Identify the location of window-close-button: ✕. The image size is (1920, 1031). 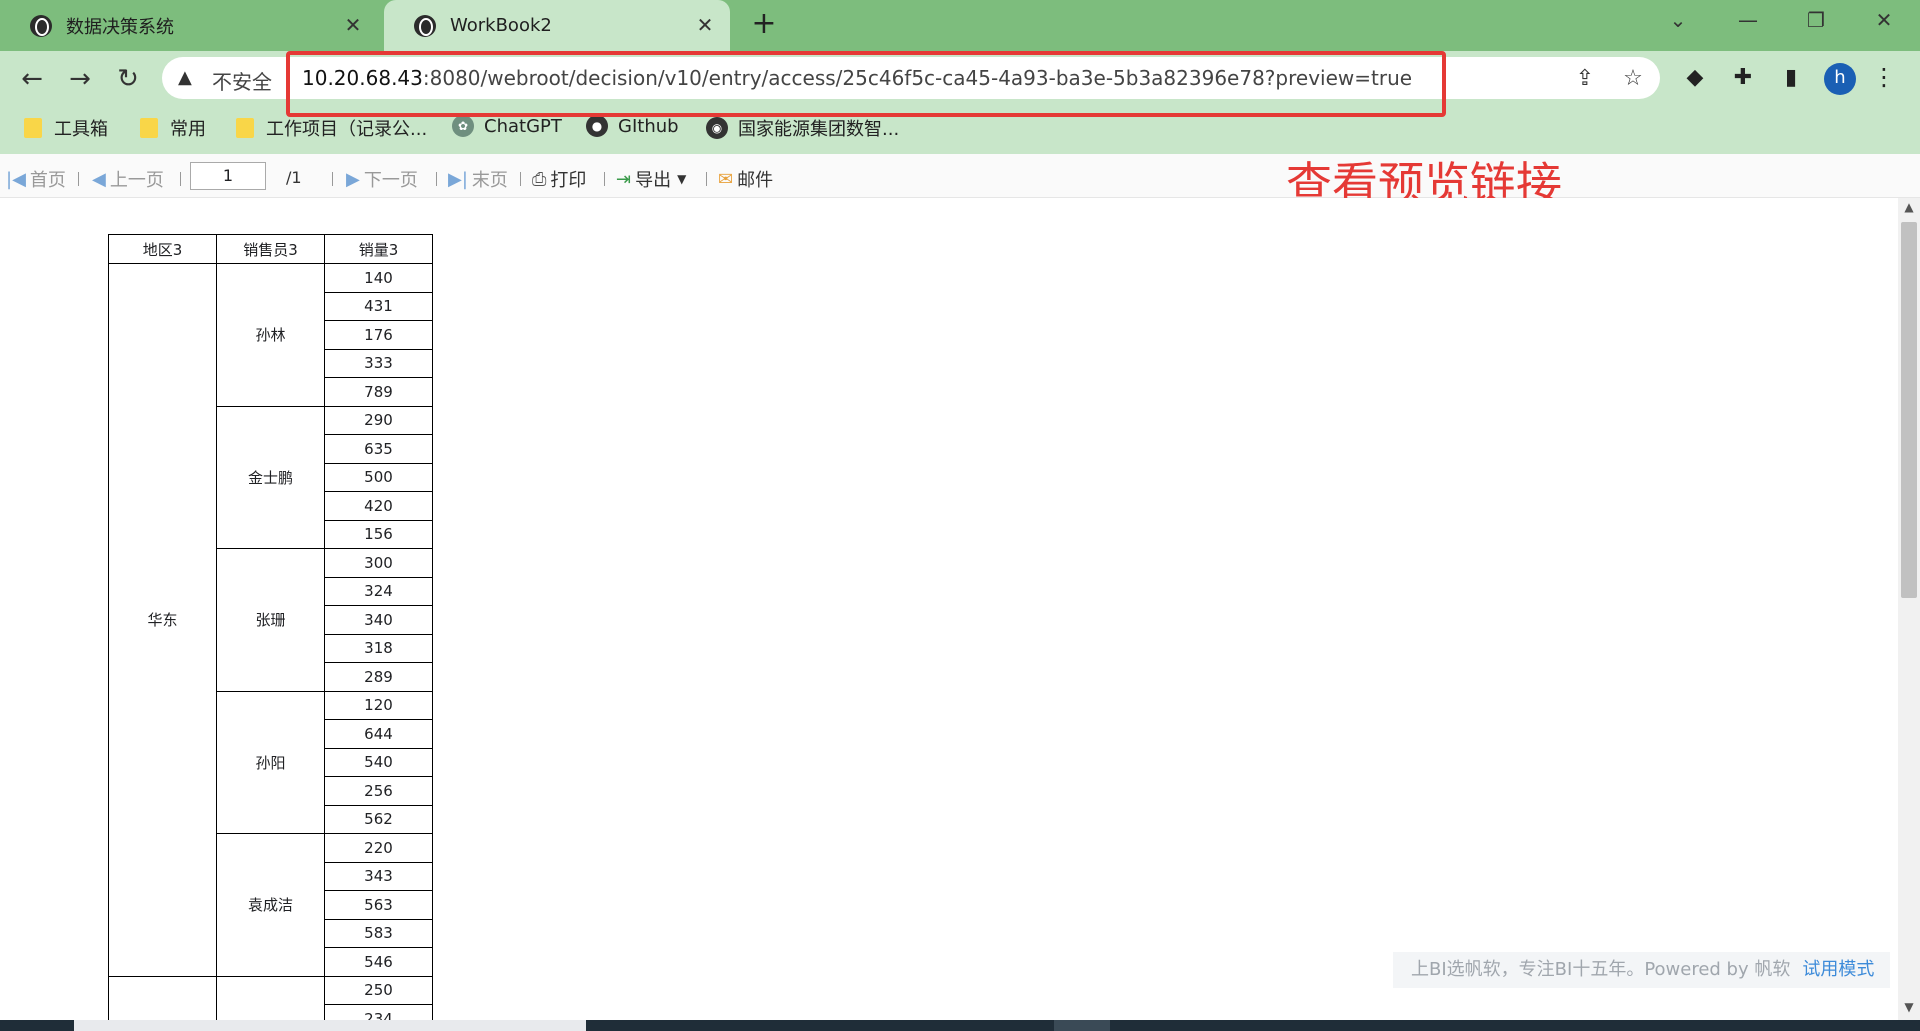
(1884, 23).